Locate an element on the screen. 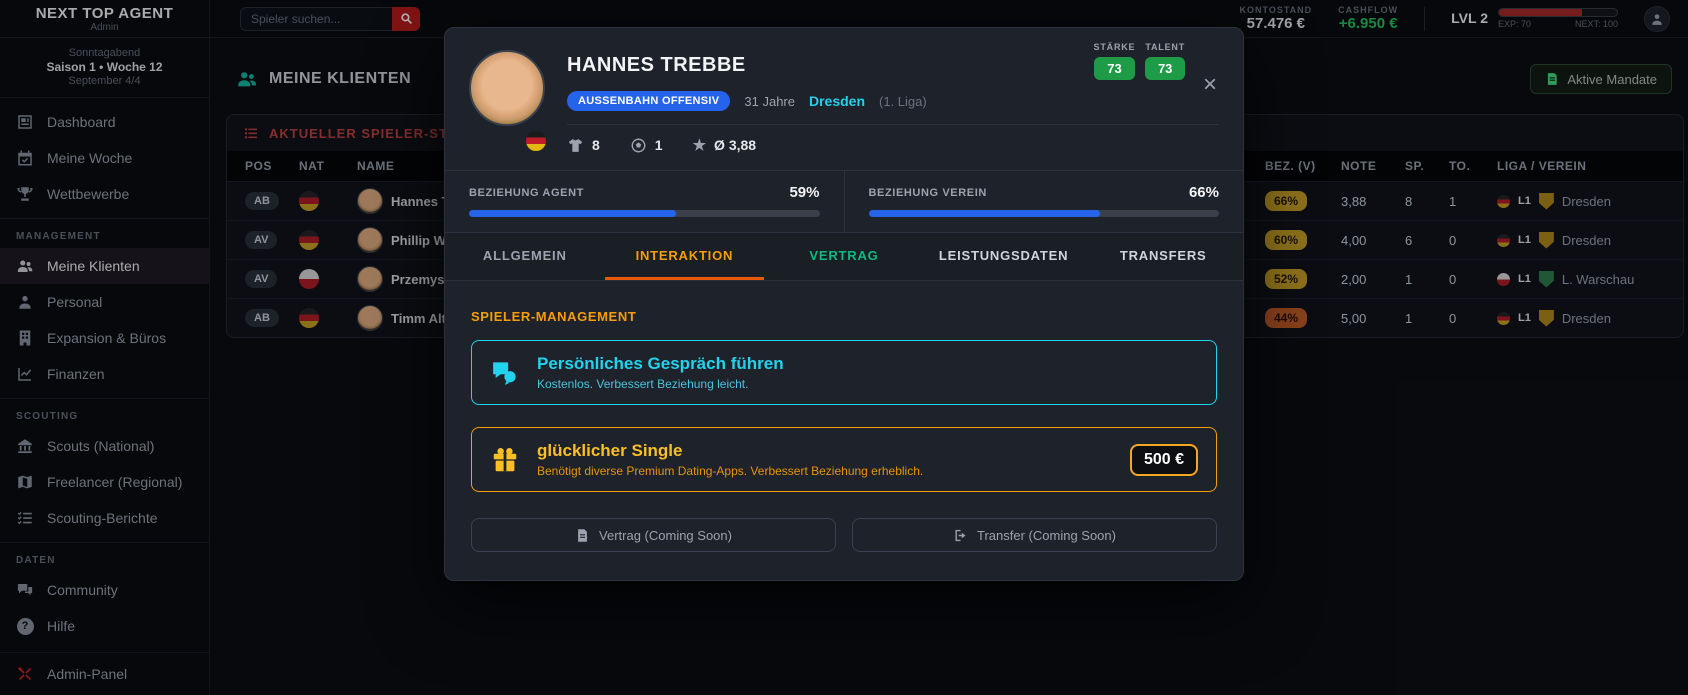 The height and width of the screenshot is (695, 1688). chat-bubbles-icon is located at coordinates (505, 373).